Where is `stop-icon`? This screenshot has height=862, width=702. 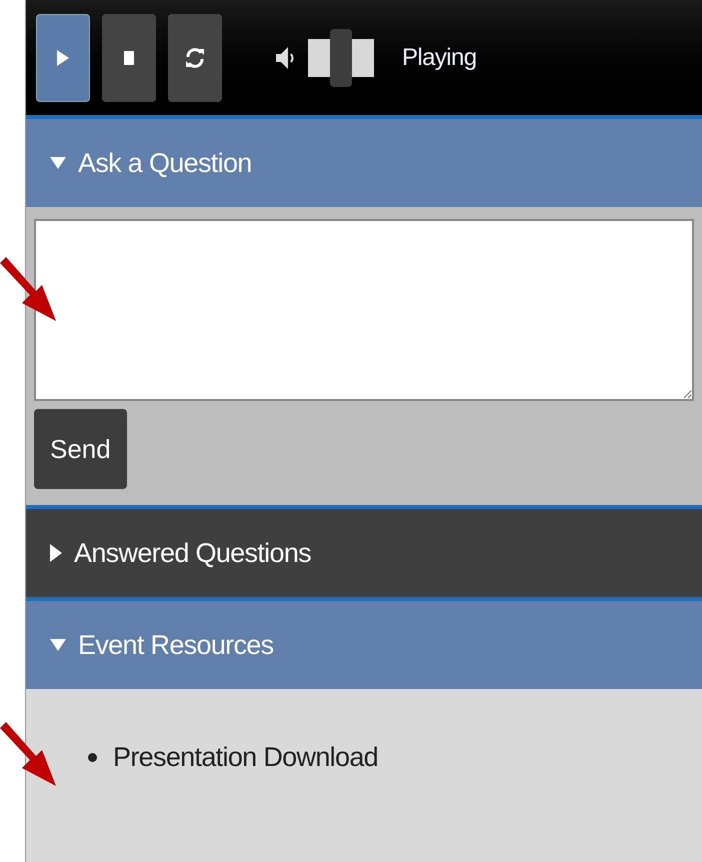 stop-icon is located at coordinates (129, 57).